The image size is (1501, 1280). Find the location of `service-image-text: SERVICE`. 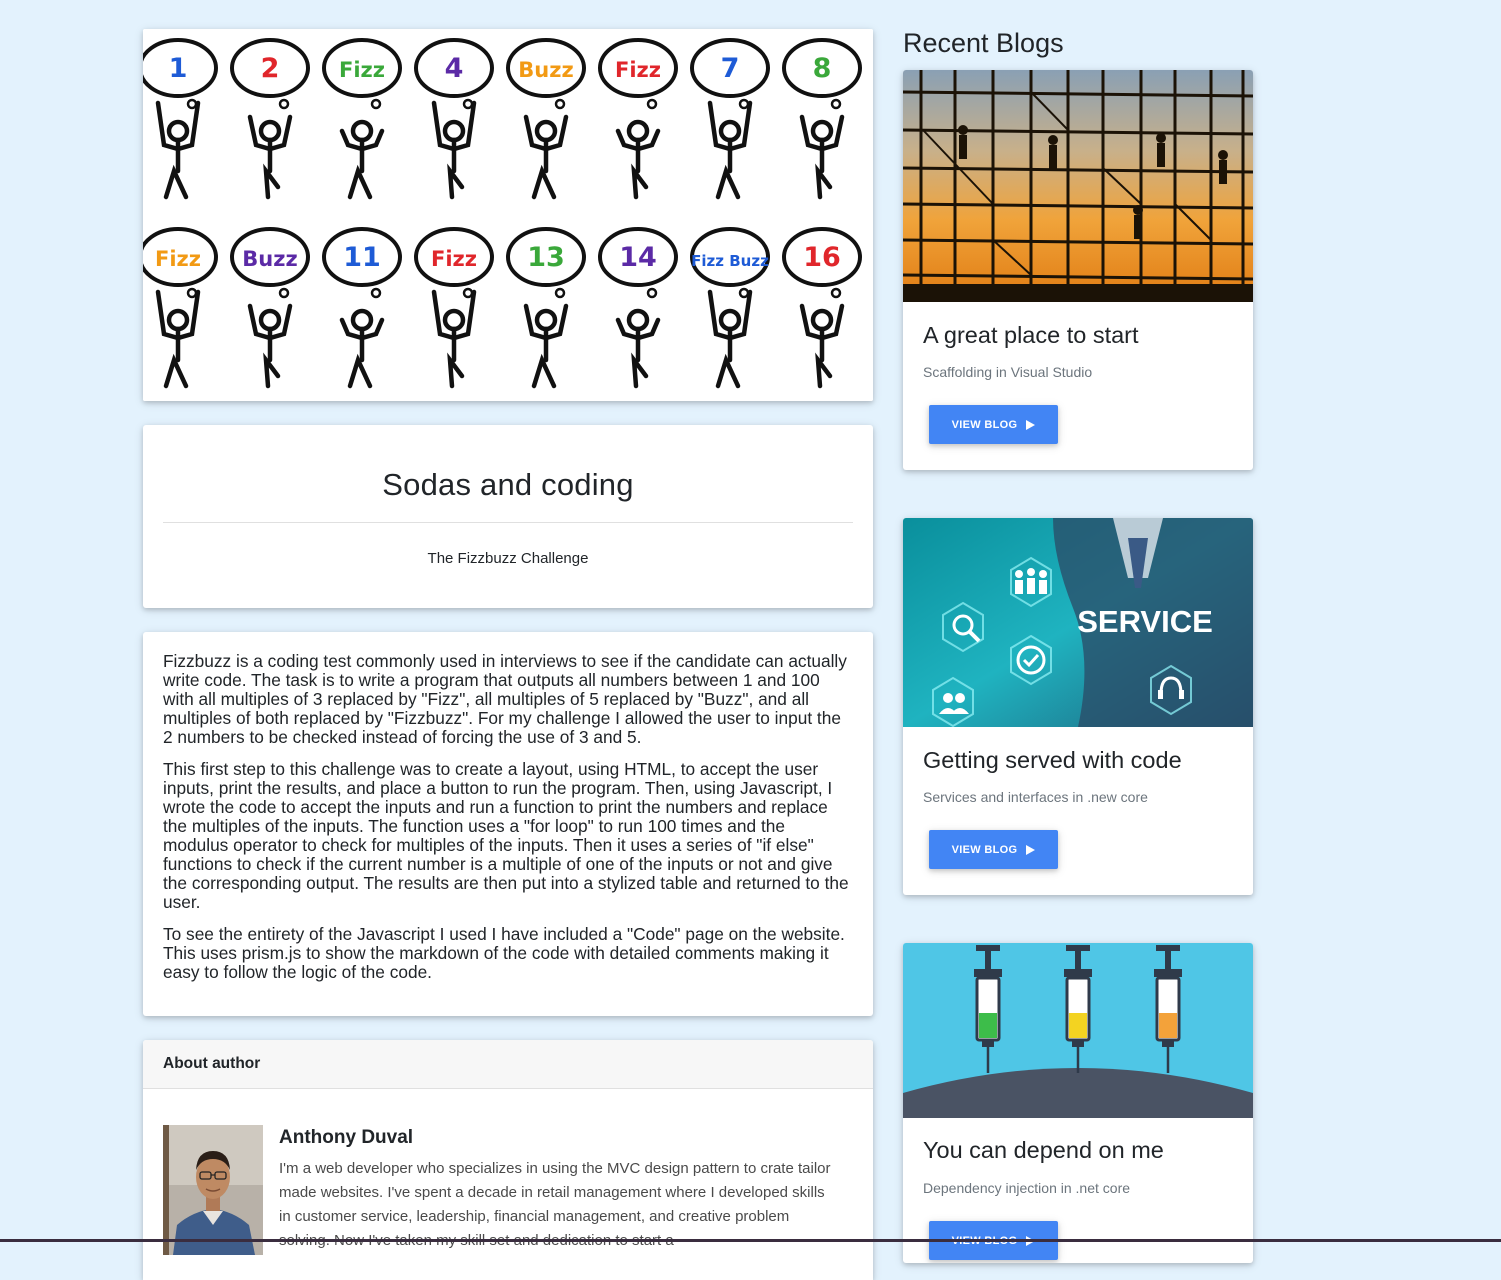

service-image-text: SERVICE is located at coordinates (1145, 621).